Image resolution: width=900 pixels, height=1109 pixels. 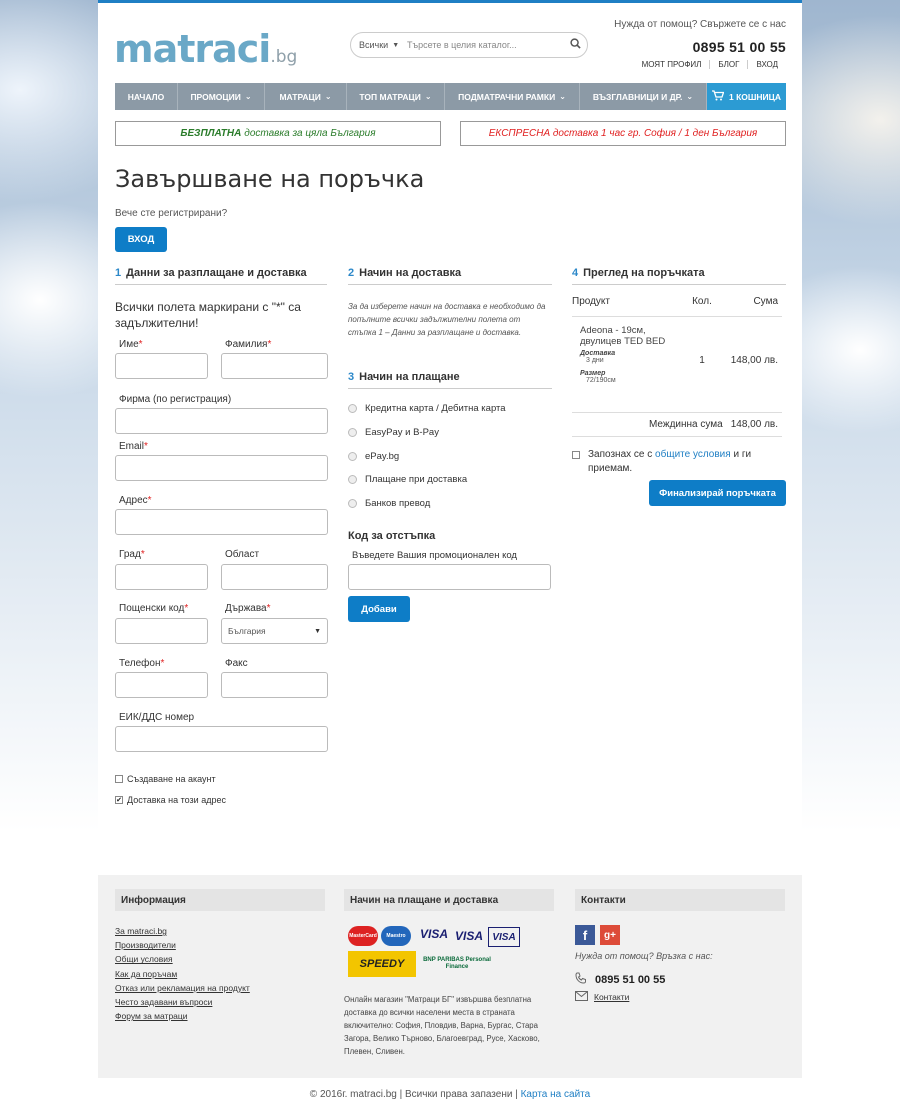 What do you see at coordinates (390, 96) in the screenshot?
I see `nav-label: ТОП МАТРАЦИ` at bounding box center [390, 96].